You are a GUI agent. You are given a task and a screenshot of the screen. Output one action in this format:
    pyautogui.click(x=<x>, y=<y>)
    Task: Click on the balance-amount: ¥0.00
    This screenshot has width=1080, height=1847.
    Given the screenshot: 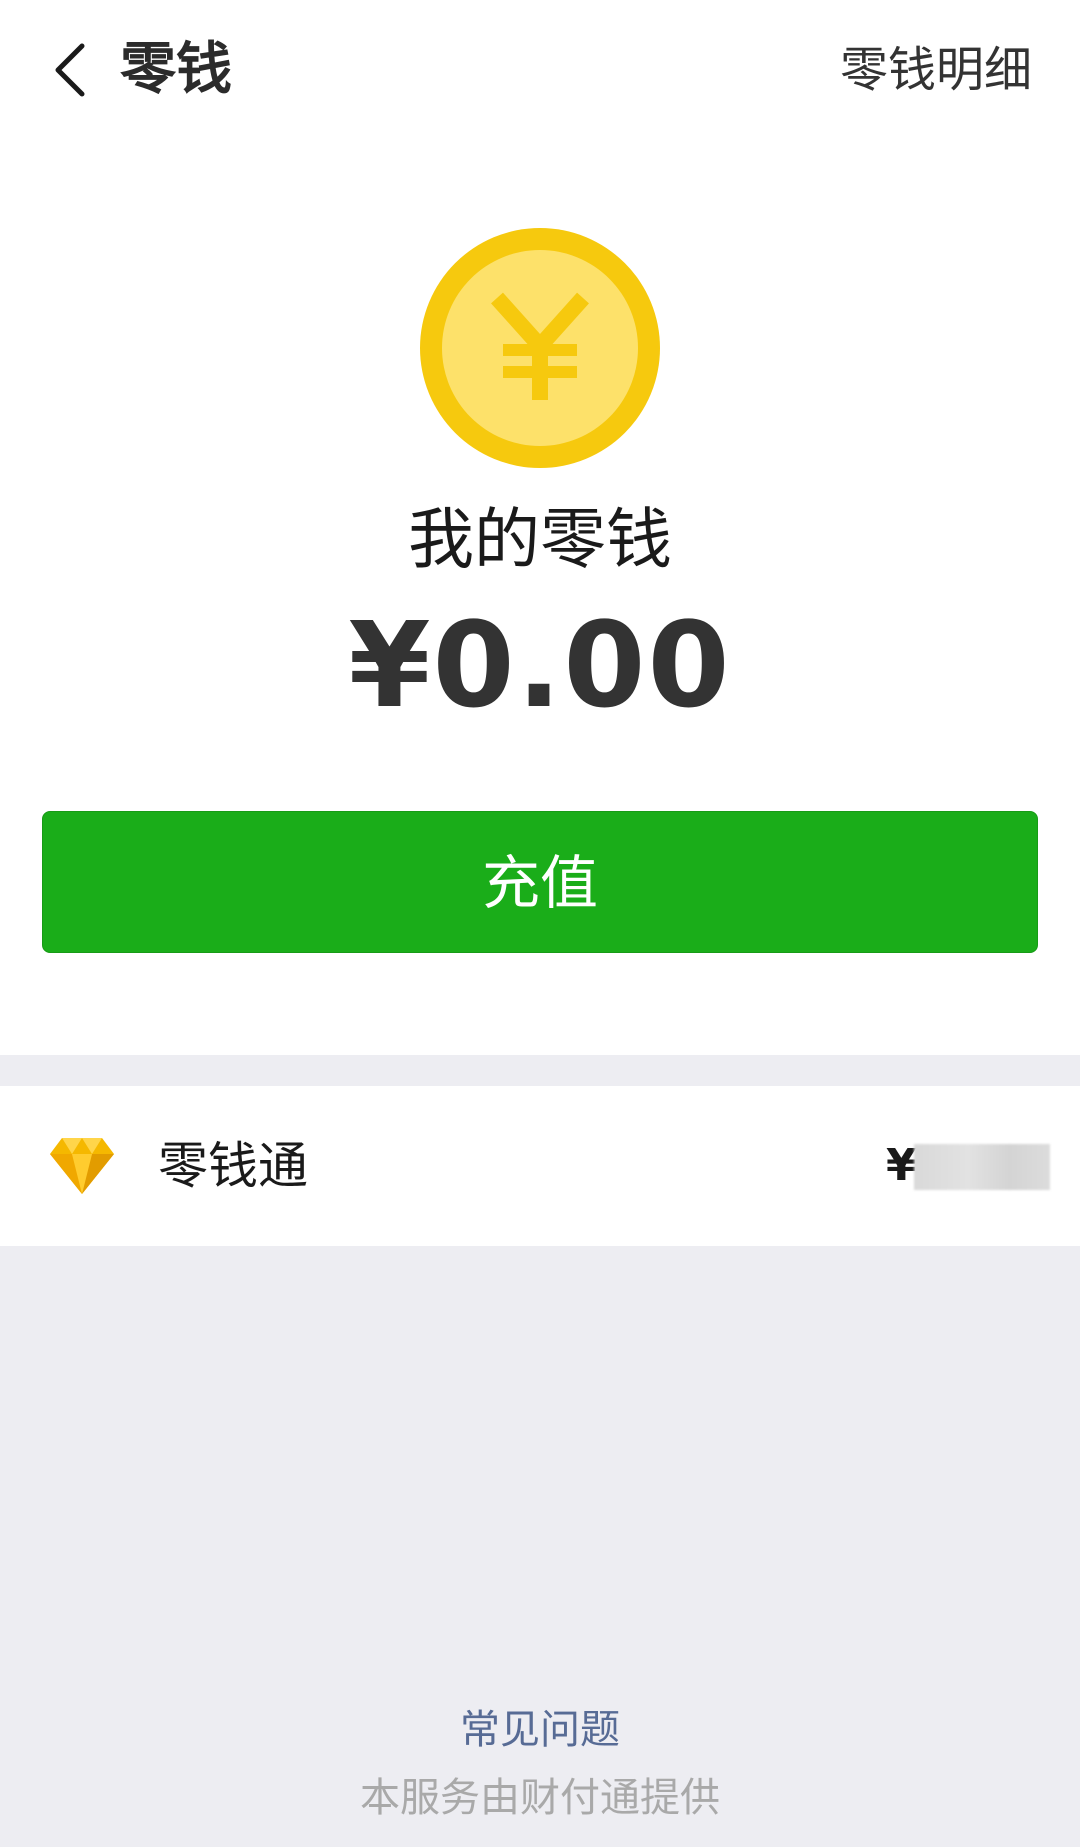 What is the action you would take?
    pyautogui.click(x=540, y=665)
    